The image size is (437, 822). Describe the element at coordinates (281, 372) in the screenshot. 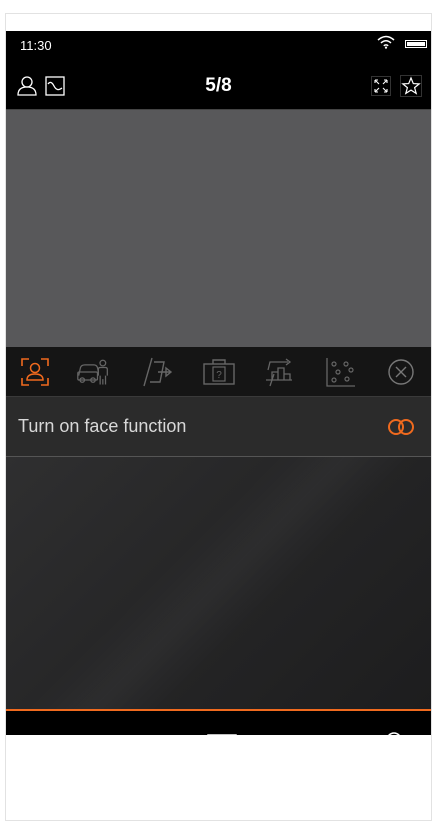

I see `people-counting-icon` at that location.